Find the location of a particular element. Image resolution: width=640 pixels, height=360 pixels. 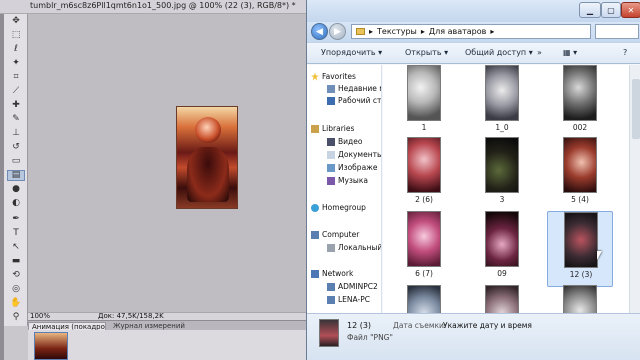

3d-orbit-tool-icon: ◎ is located at coordinates (16, 289).